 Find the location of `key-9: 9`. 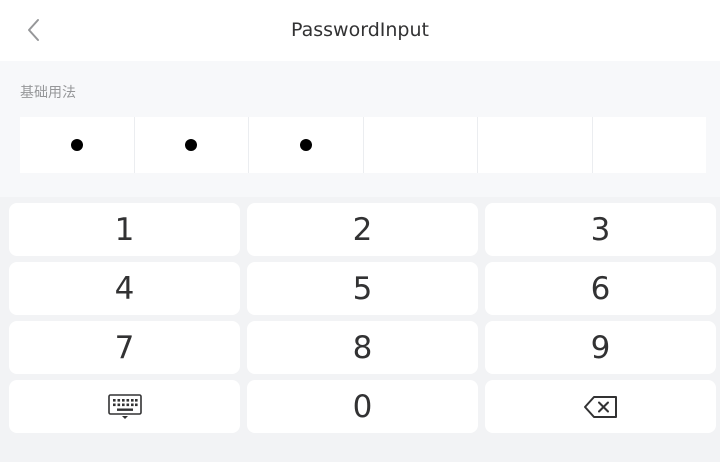

key-9: 9 is located at coordinates (600, 347).